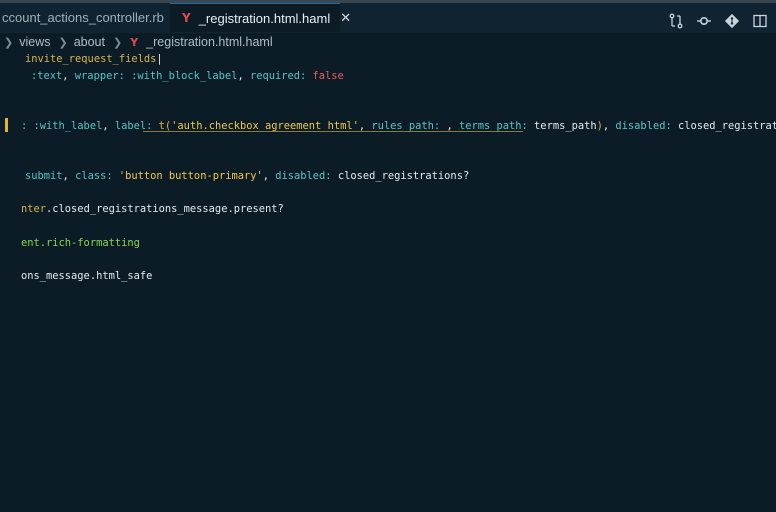 This screenshot has height=512, width=776. What do you see at coordinates (94, 59) in the screenshot?
I see `code-line: invite_request_fields|` at bounding box center [94, 59].